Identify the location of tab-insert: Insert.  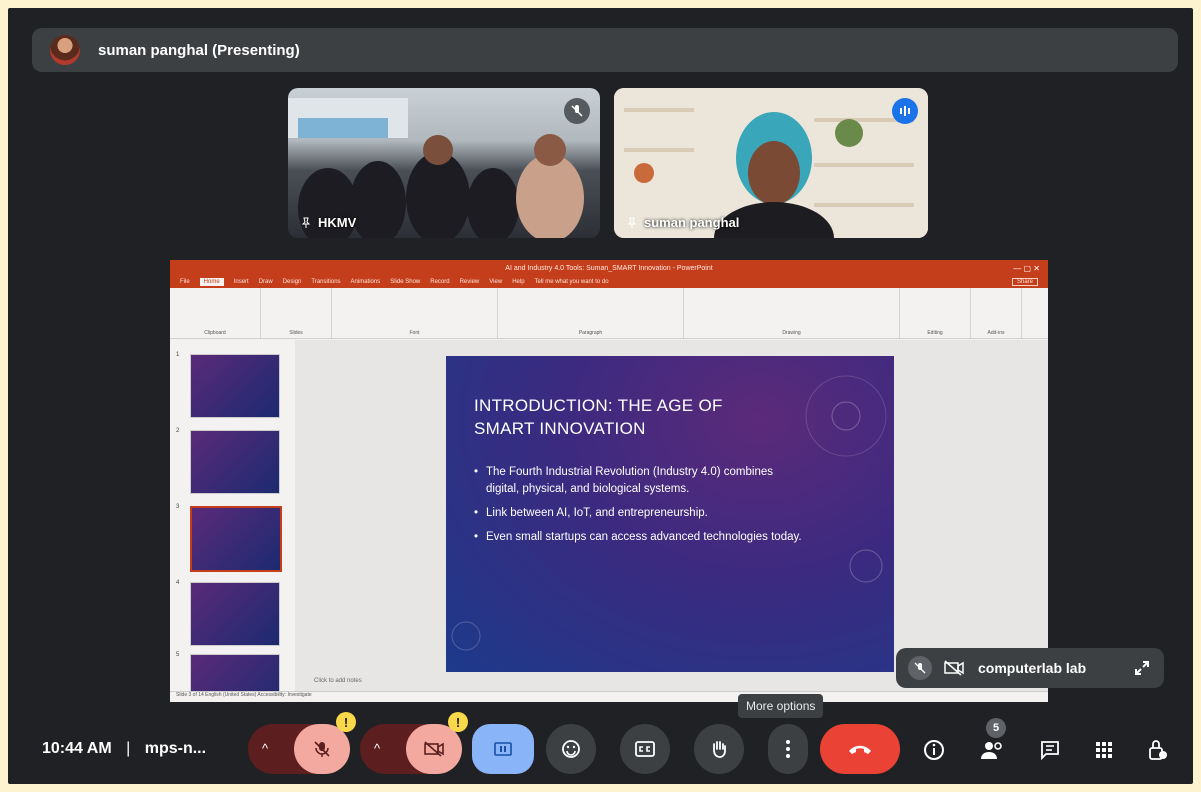
(241, 282).